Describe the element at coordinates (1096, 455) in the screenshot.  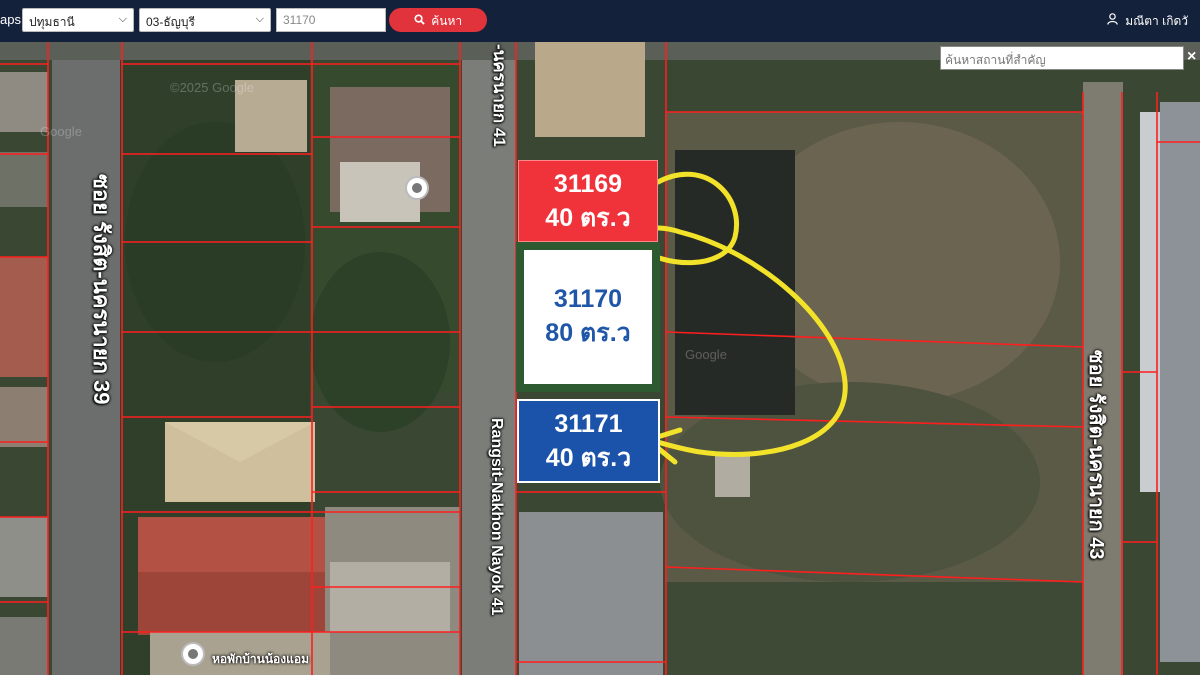
I see `road-label-soi43: ซอย รังสิต-นครนายก 43` at that location.